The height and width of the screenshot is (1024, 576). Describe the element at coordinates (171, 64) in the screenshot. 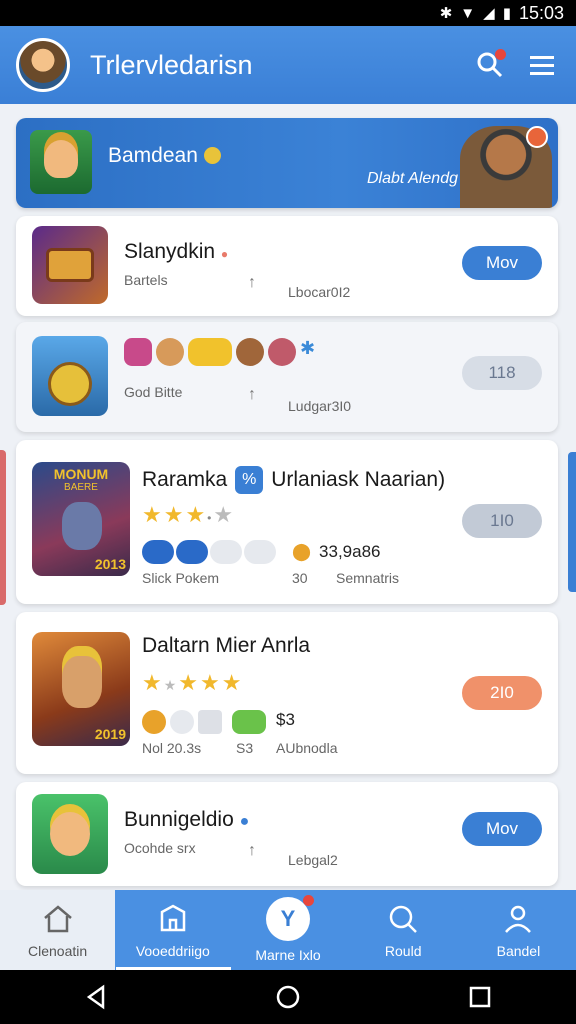

I see `app-title: Trlervledarisn` at that location.